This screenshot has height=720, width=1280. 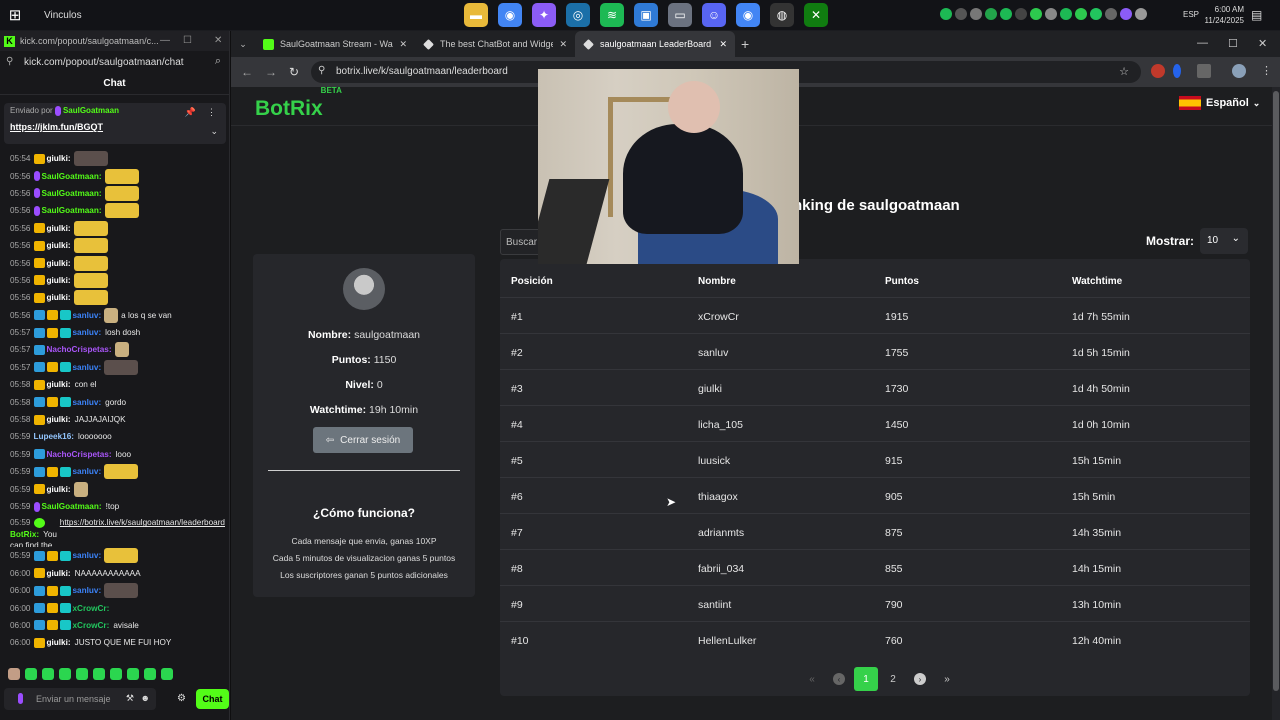 I want to click on commands-icon: ⚒, so click(x=130, y=698).